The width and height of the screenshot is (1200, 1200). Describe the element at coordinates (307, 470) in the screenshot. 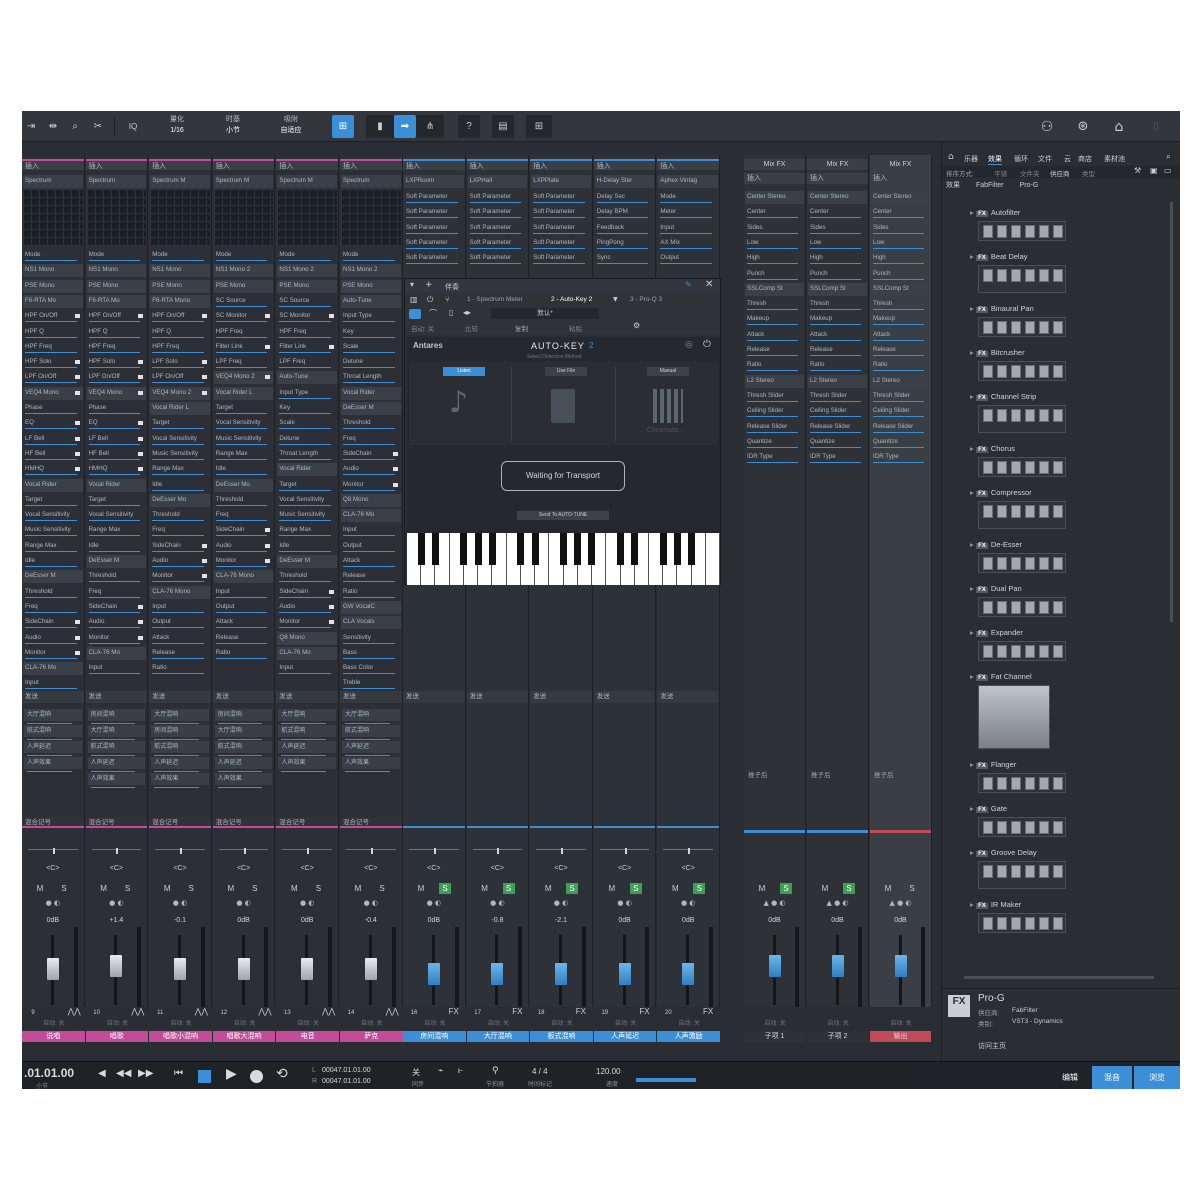

I see `param-row: Vocal Rider` at that location.